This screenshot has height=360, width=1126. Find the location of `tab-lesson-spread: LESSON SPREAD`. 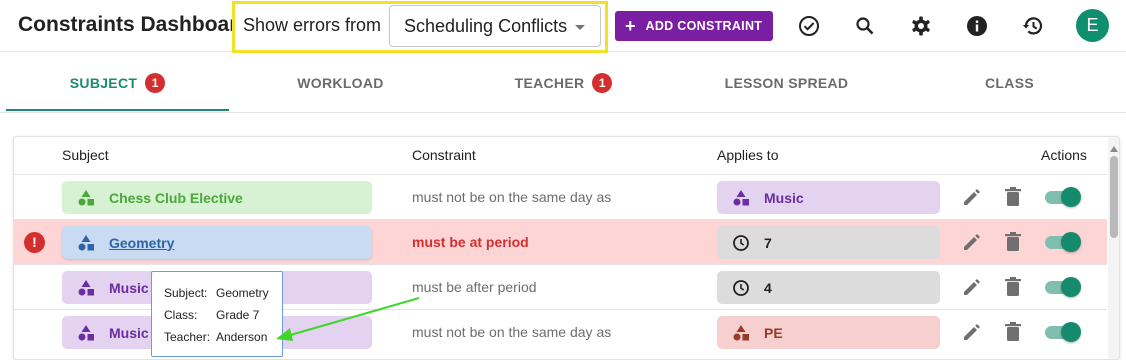

tab-lesson-spread: LESSON SPREAD is located at coordinates (786, 82).